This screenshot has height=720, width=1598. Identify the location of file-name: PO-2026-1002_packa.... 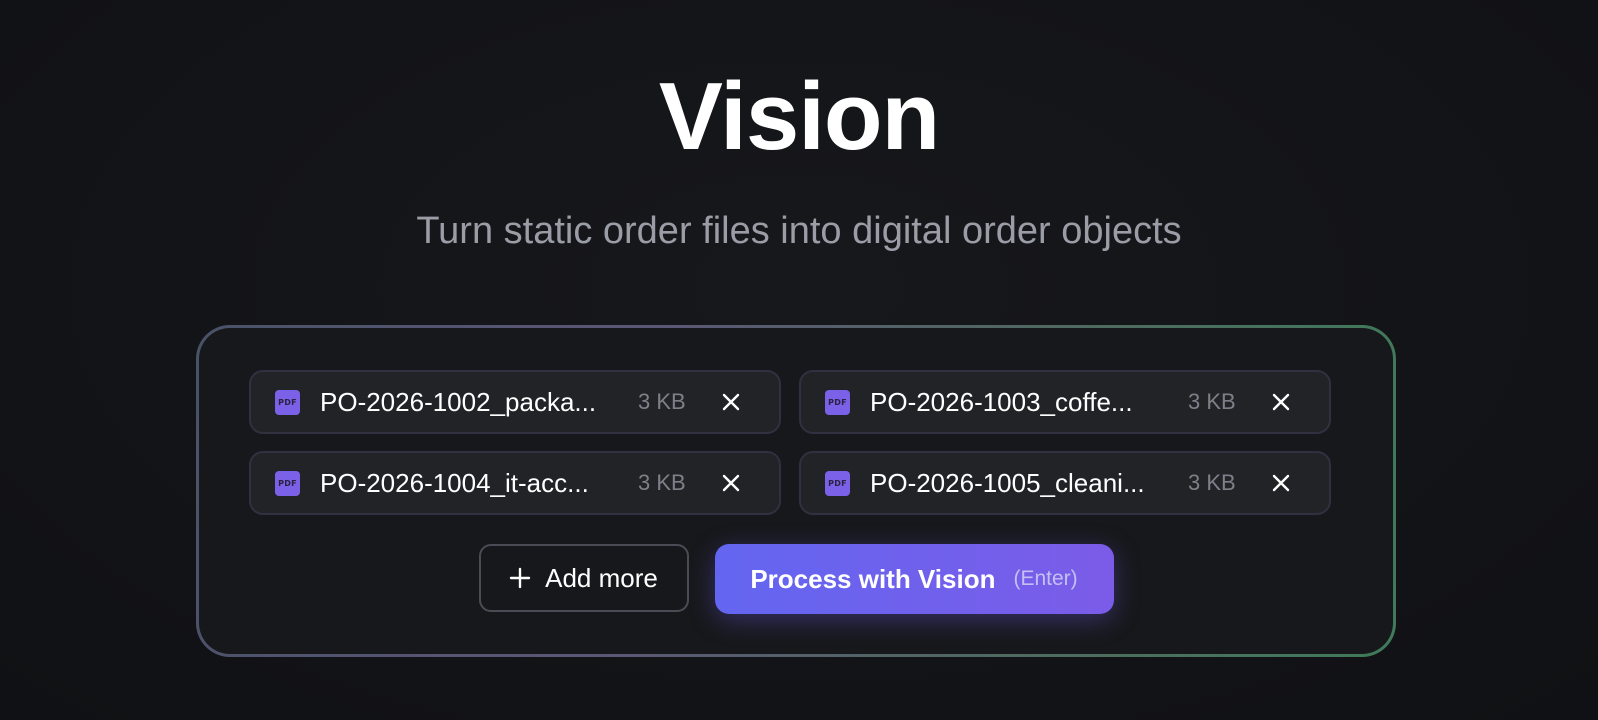
(458, 401).